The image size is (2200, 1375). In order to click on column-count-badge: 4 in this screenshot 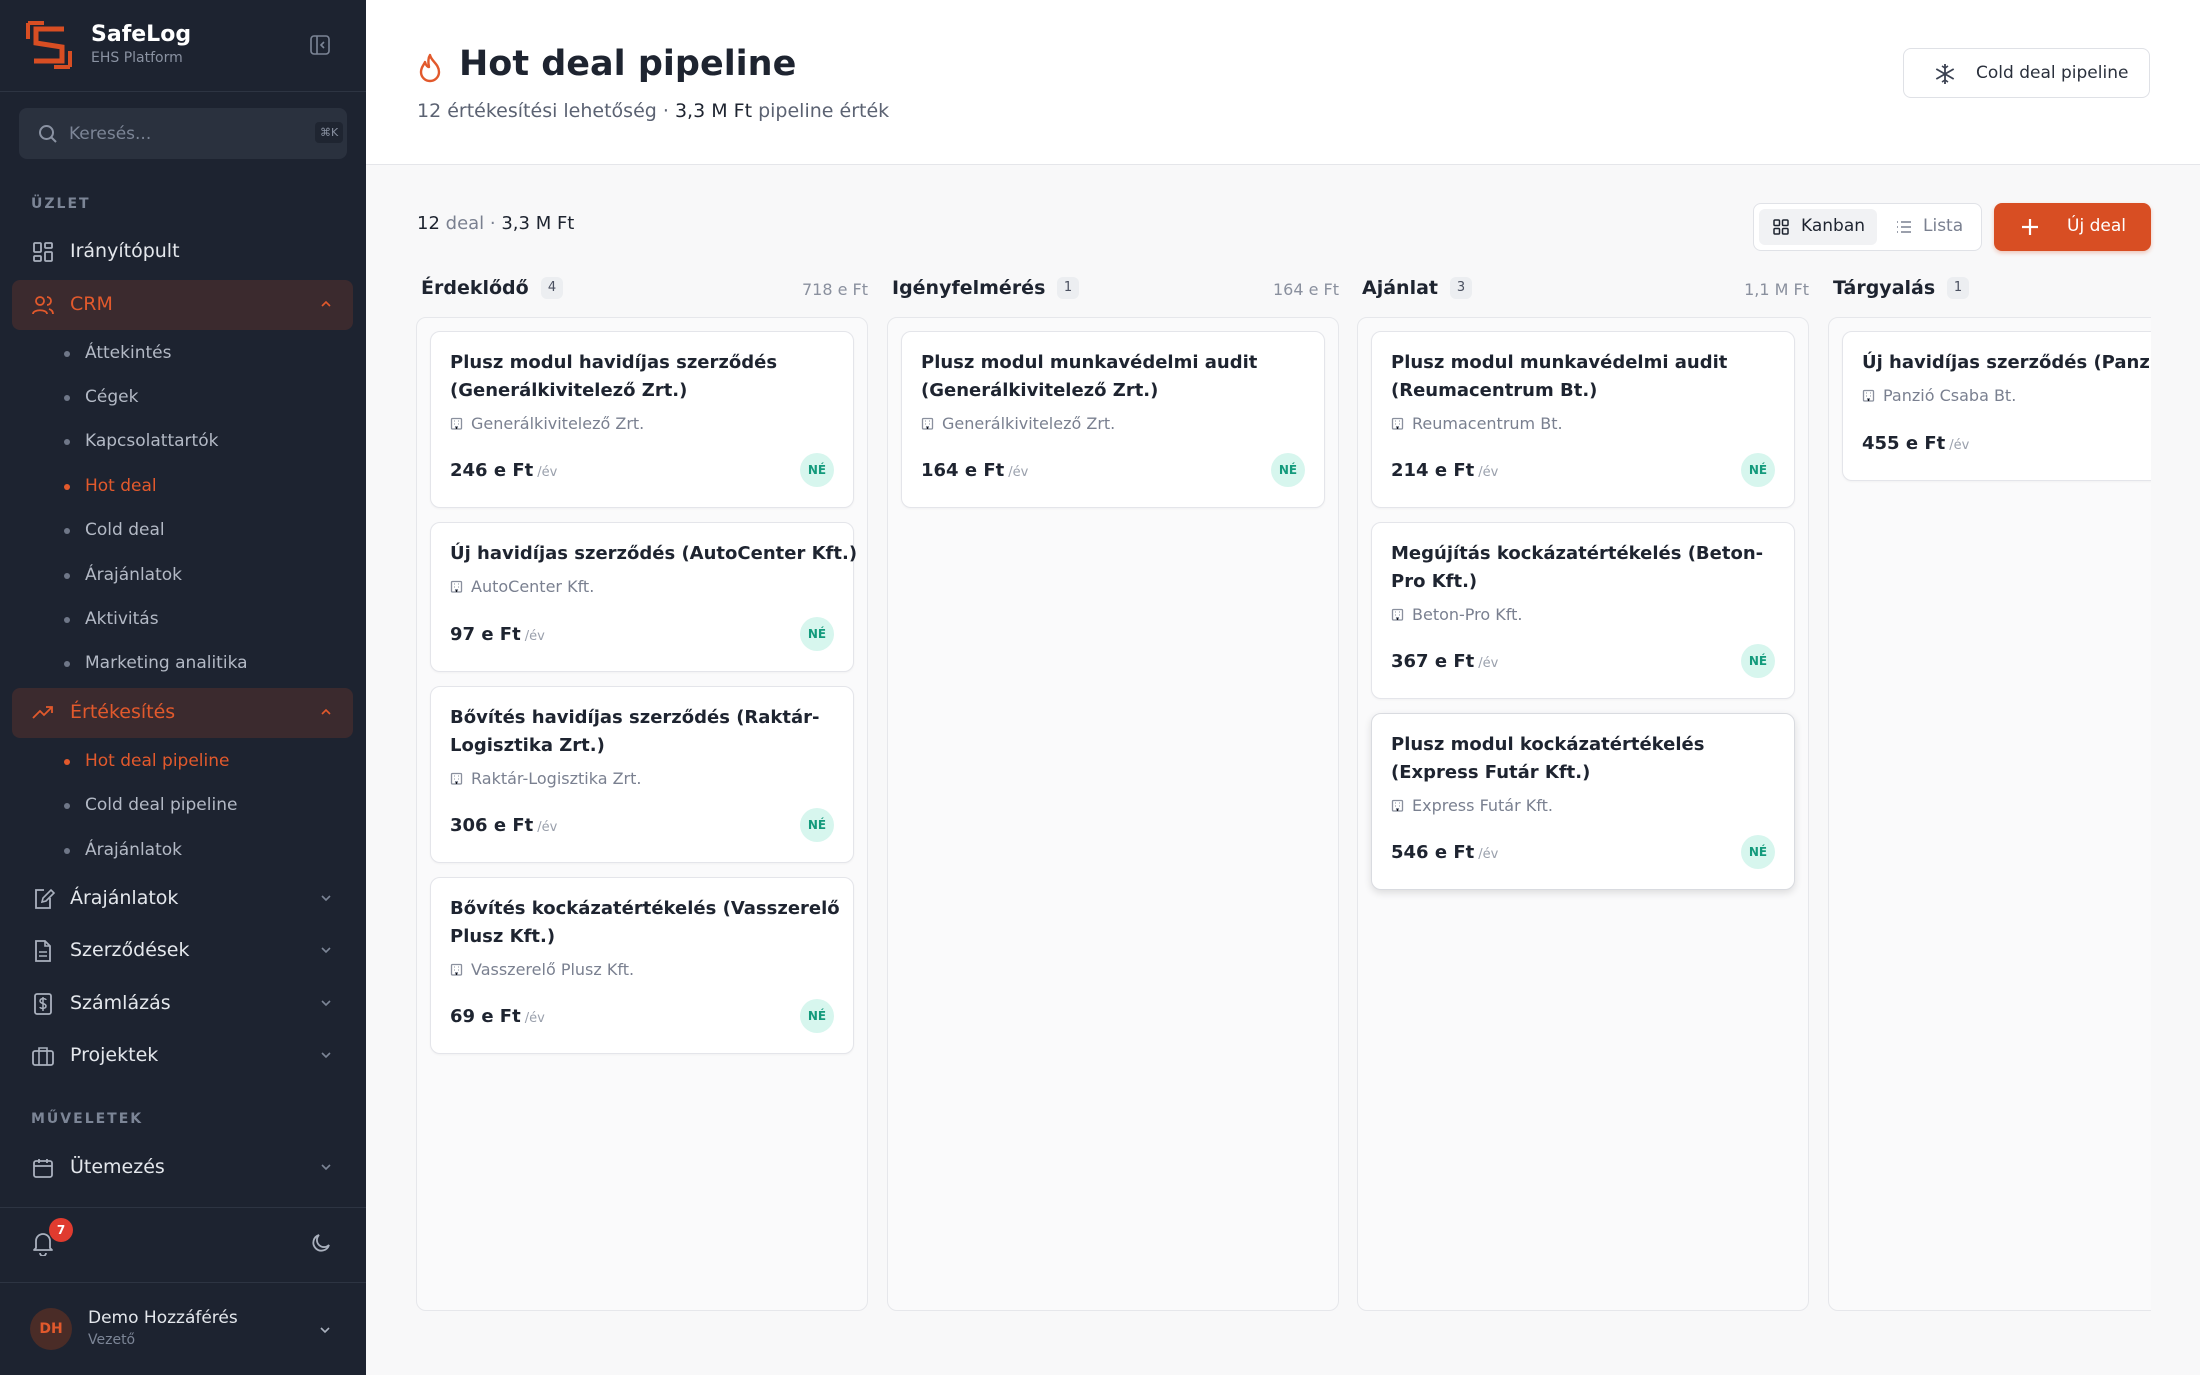, I will do `click(552, 288)`.